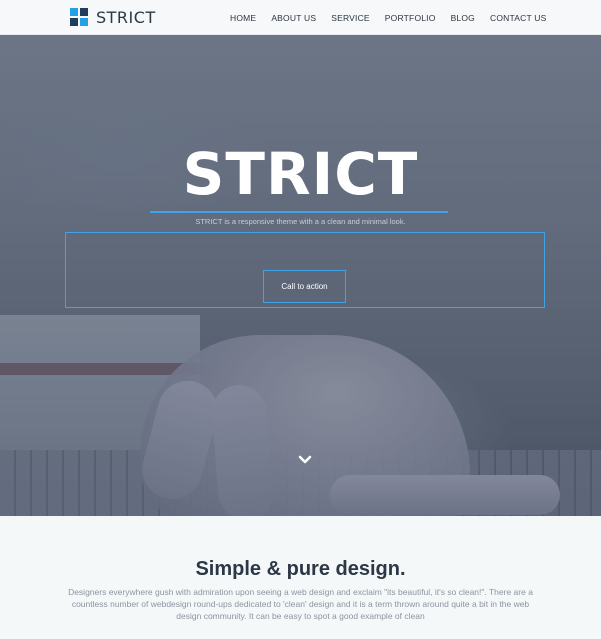 The image size is (601, 639). I want to click on logo-icon, so click(79, 17).